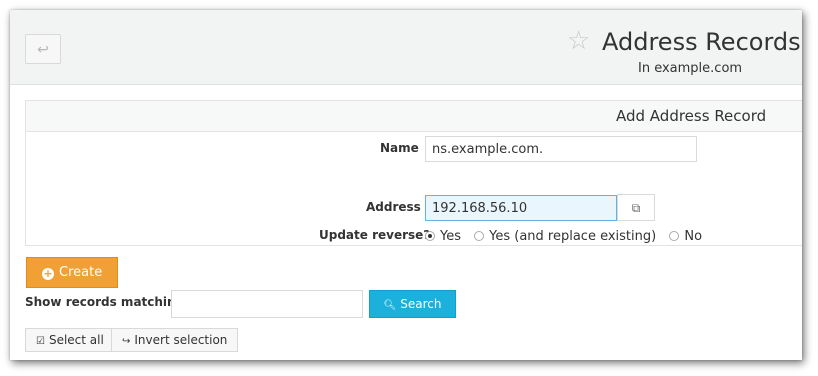 This screenshot has height=376, width=818. Describe the element at coordinates (375, 235) in the screenshot. I see `update-reverse-label: Update reverse?` at that location.